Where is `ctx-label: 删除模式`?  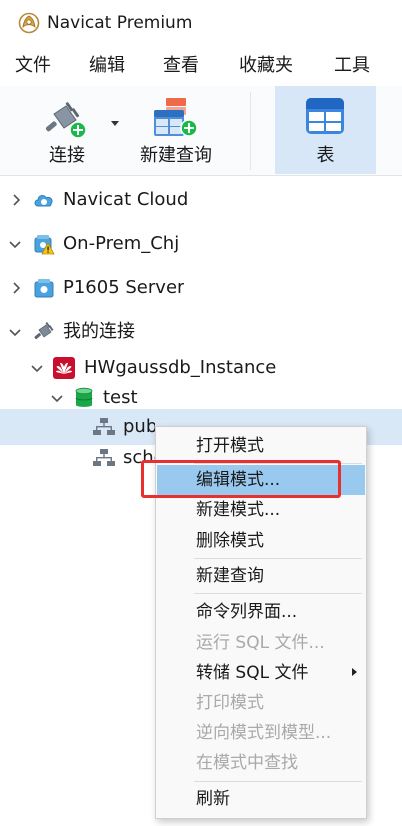 ctx-label: 删除模式 is located at coordinates (230, 541).